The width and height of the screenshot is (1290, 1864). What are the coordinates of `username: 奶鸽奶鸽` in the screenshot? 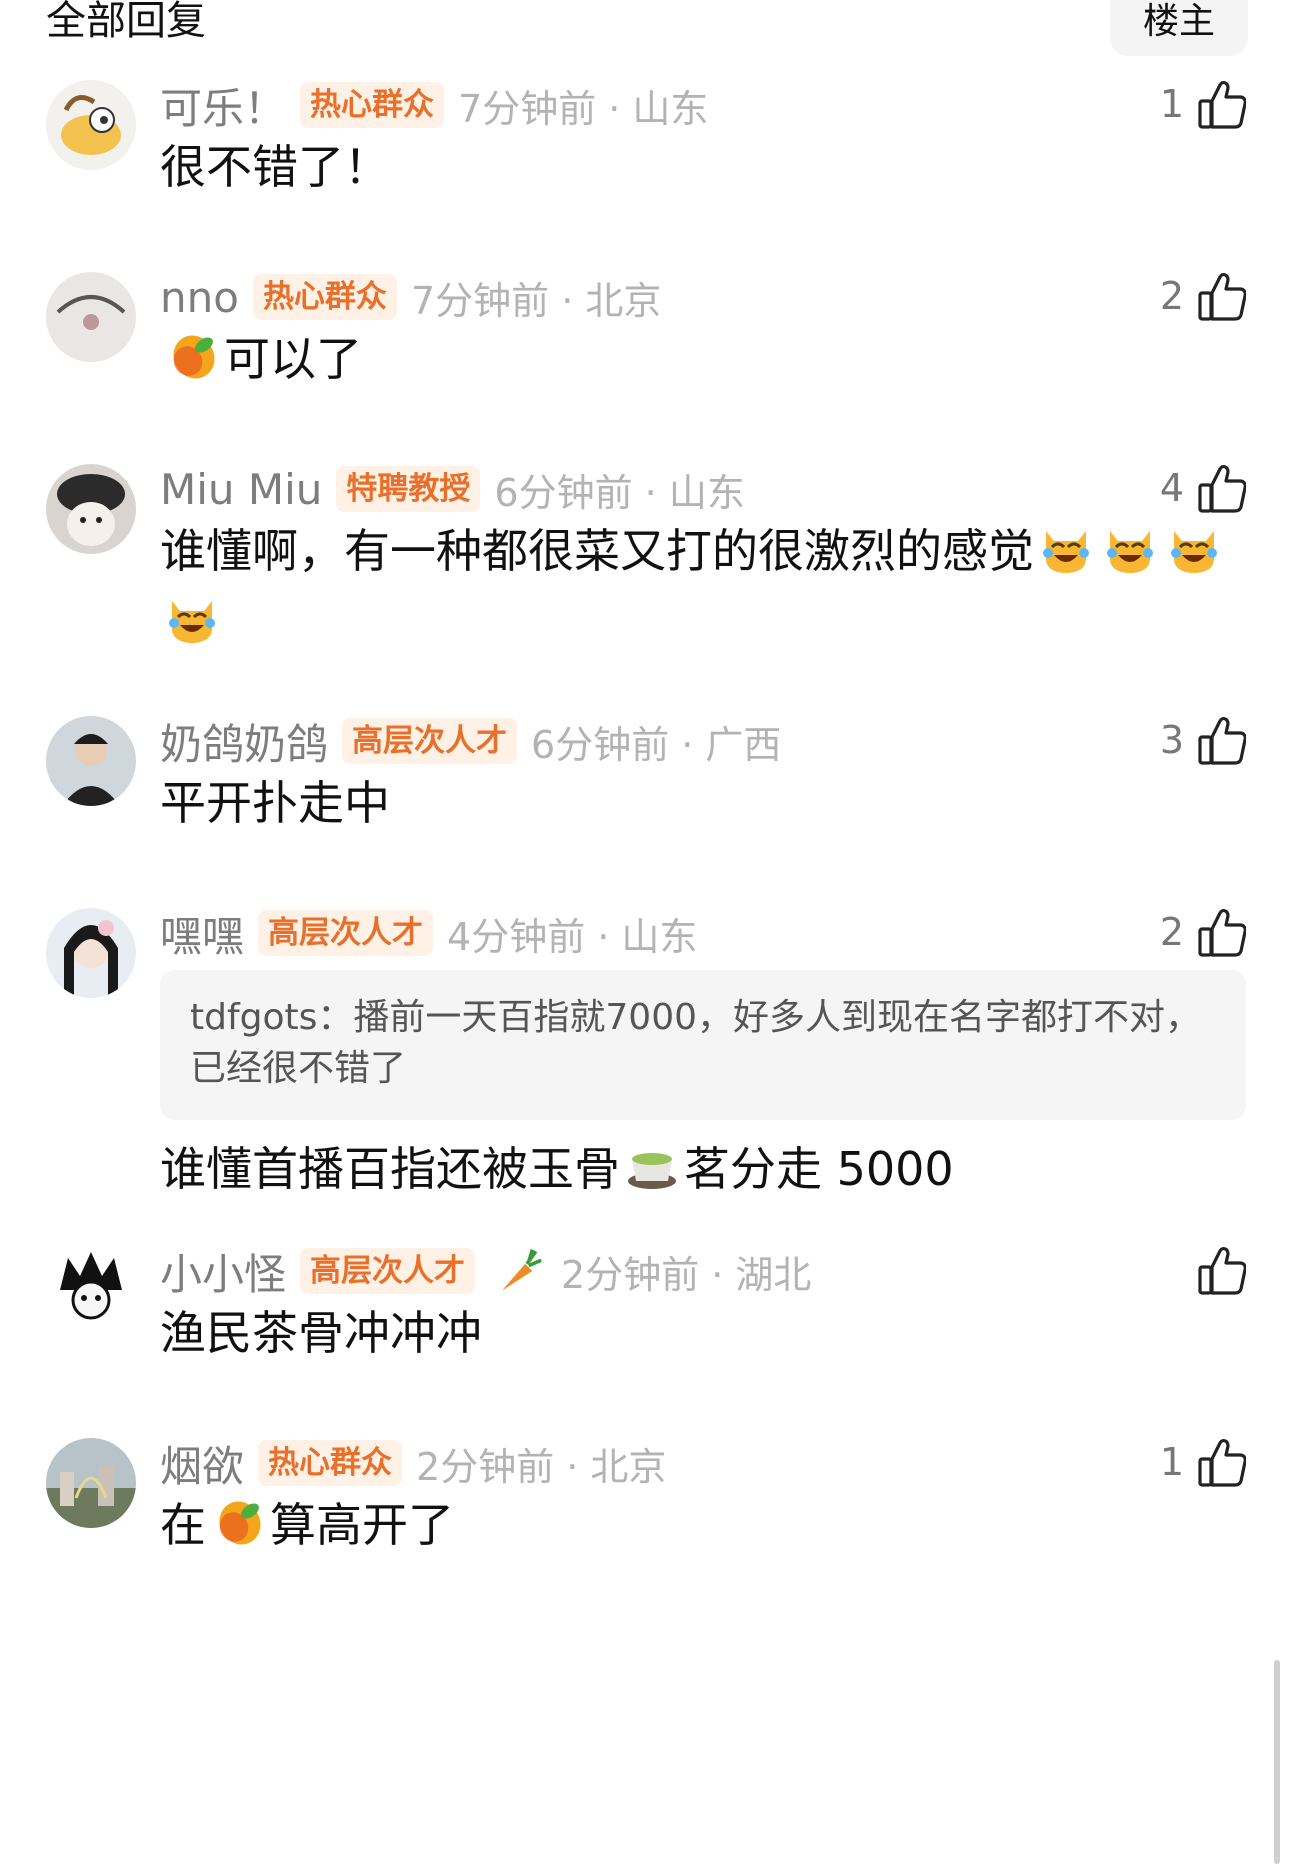 It's located at (244, 741).